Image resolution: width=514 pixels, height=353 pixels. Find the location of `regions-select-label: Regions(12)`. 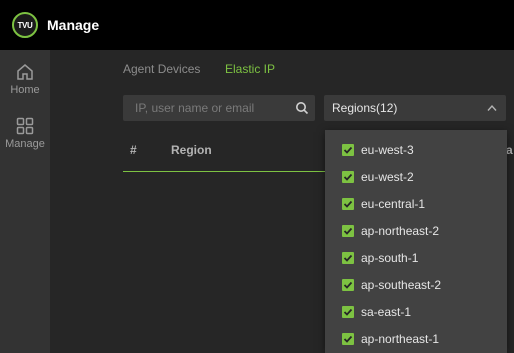

regions-select-label: Regions(12) is located at coordinates (365, 108).